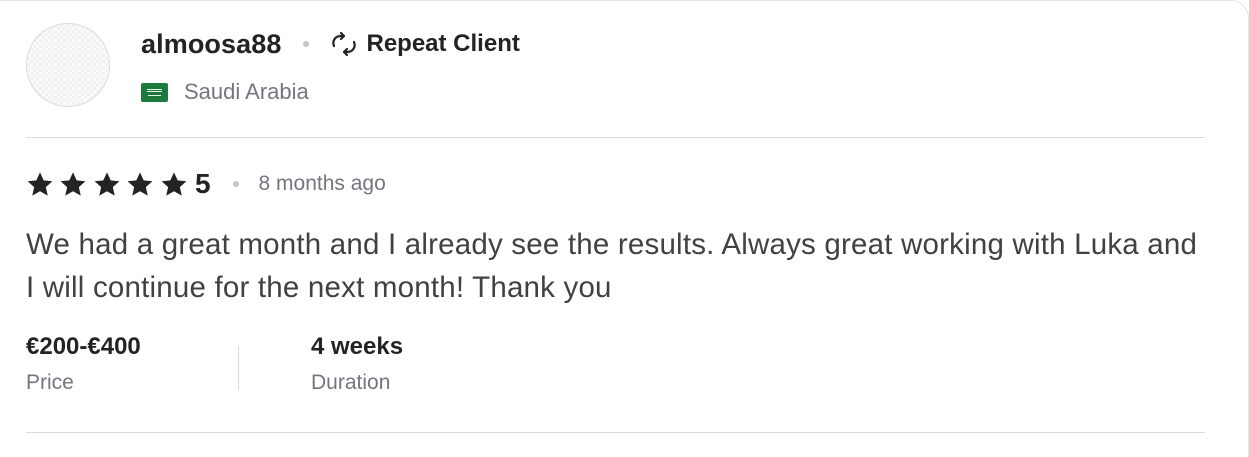  I want to click on duration-label: Duration, so click(351, 382).